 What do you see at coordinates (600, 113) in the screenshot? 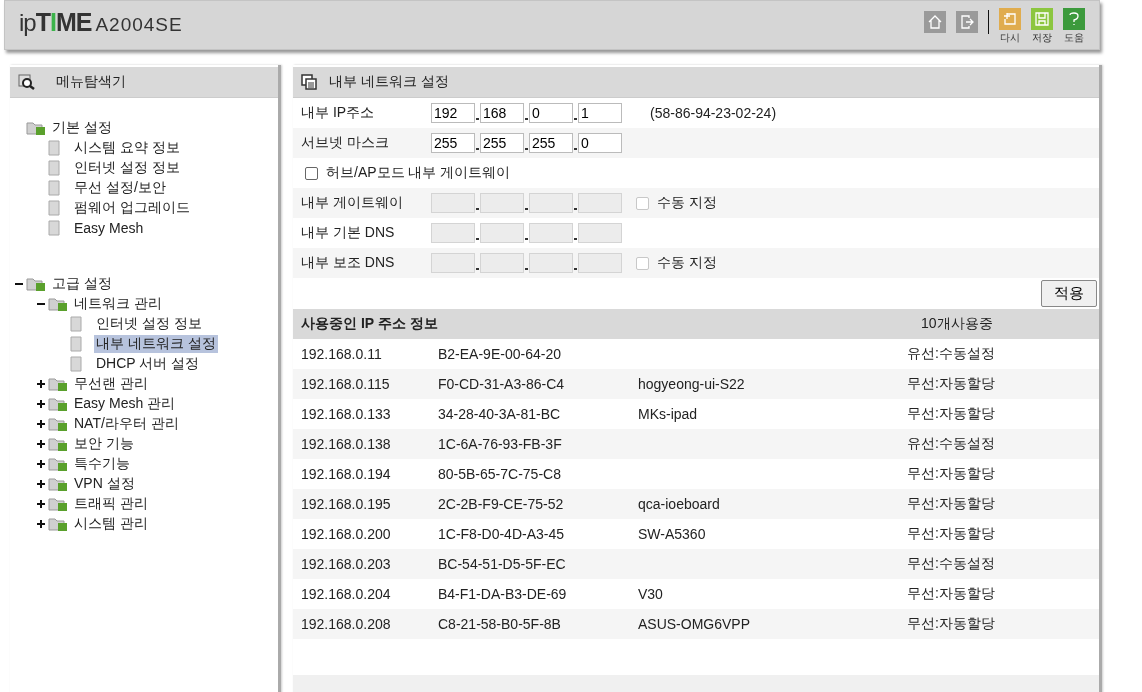
I see `octet-field: 1` at bounding box center [600, 113].